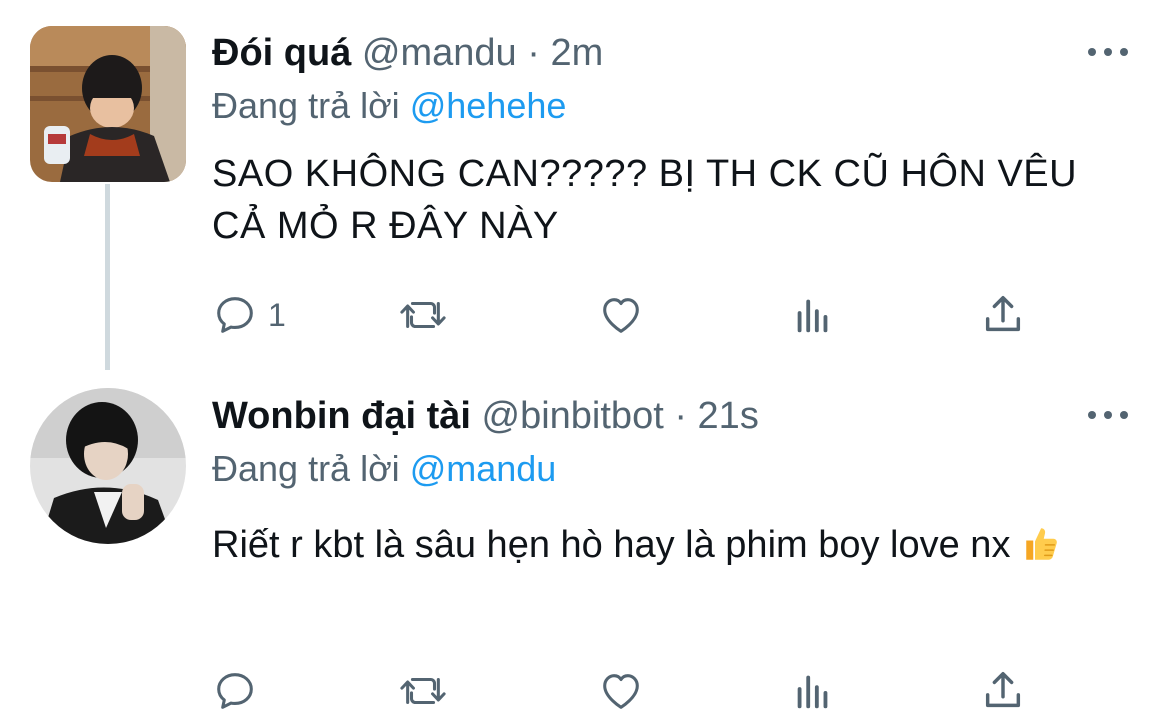 The height and width of the screenshot is (728, 1170). I want to click on analytics-icon, so click(812, 692).